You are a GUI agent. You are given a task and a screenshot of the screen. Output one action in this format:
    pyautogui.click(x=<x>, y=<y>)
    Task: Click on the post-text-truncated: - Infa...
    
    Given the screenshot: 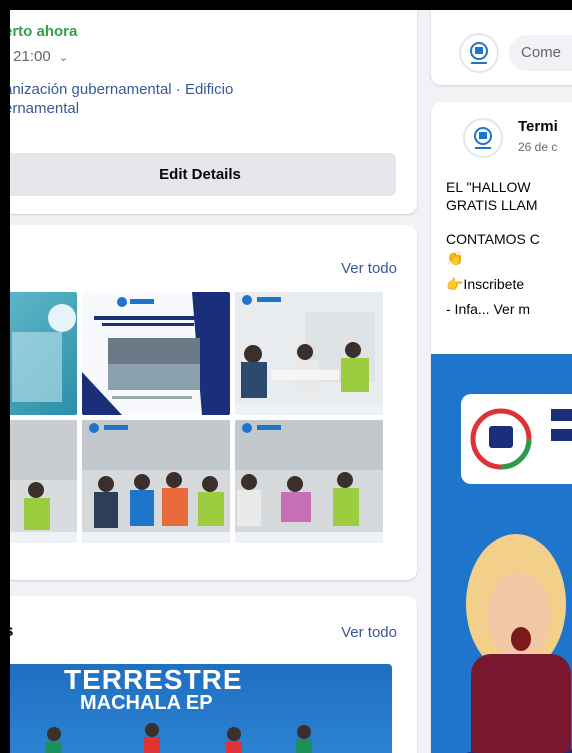 What is the action you would take?
    pyautogui.click(x=468, y=309)
    